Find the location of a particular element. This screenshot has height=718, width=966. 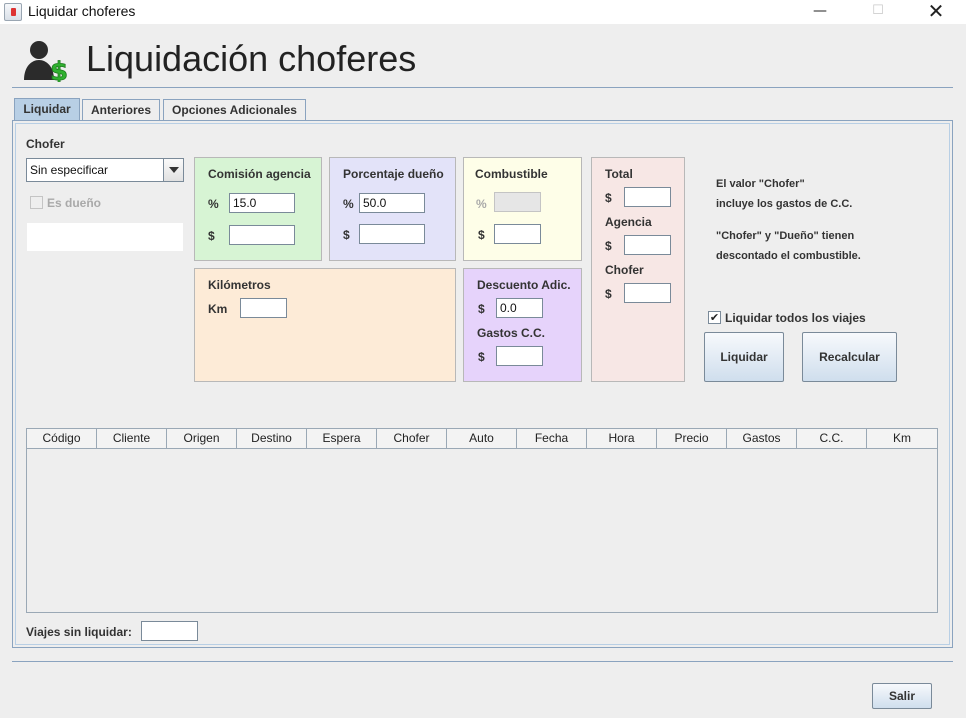

chofer-select: Sin especificar is located at coordinates (105, 170).